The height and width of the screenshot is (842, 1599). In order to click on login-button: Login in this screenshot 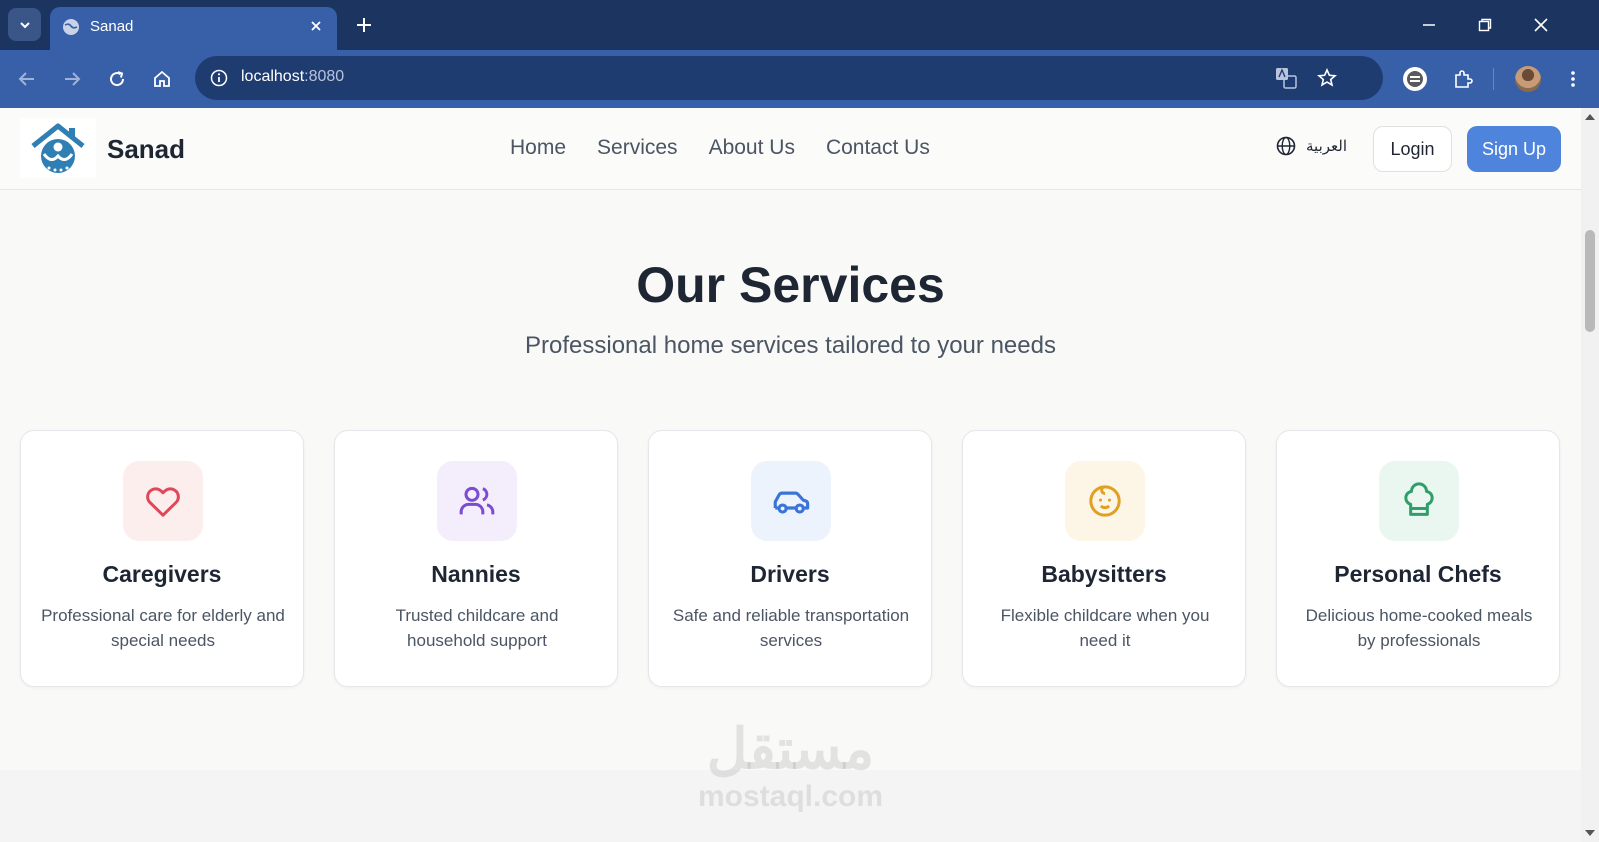, I will do `click(1412, 149)`.